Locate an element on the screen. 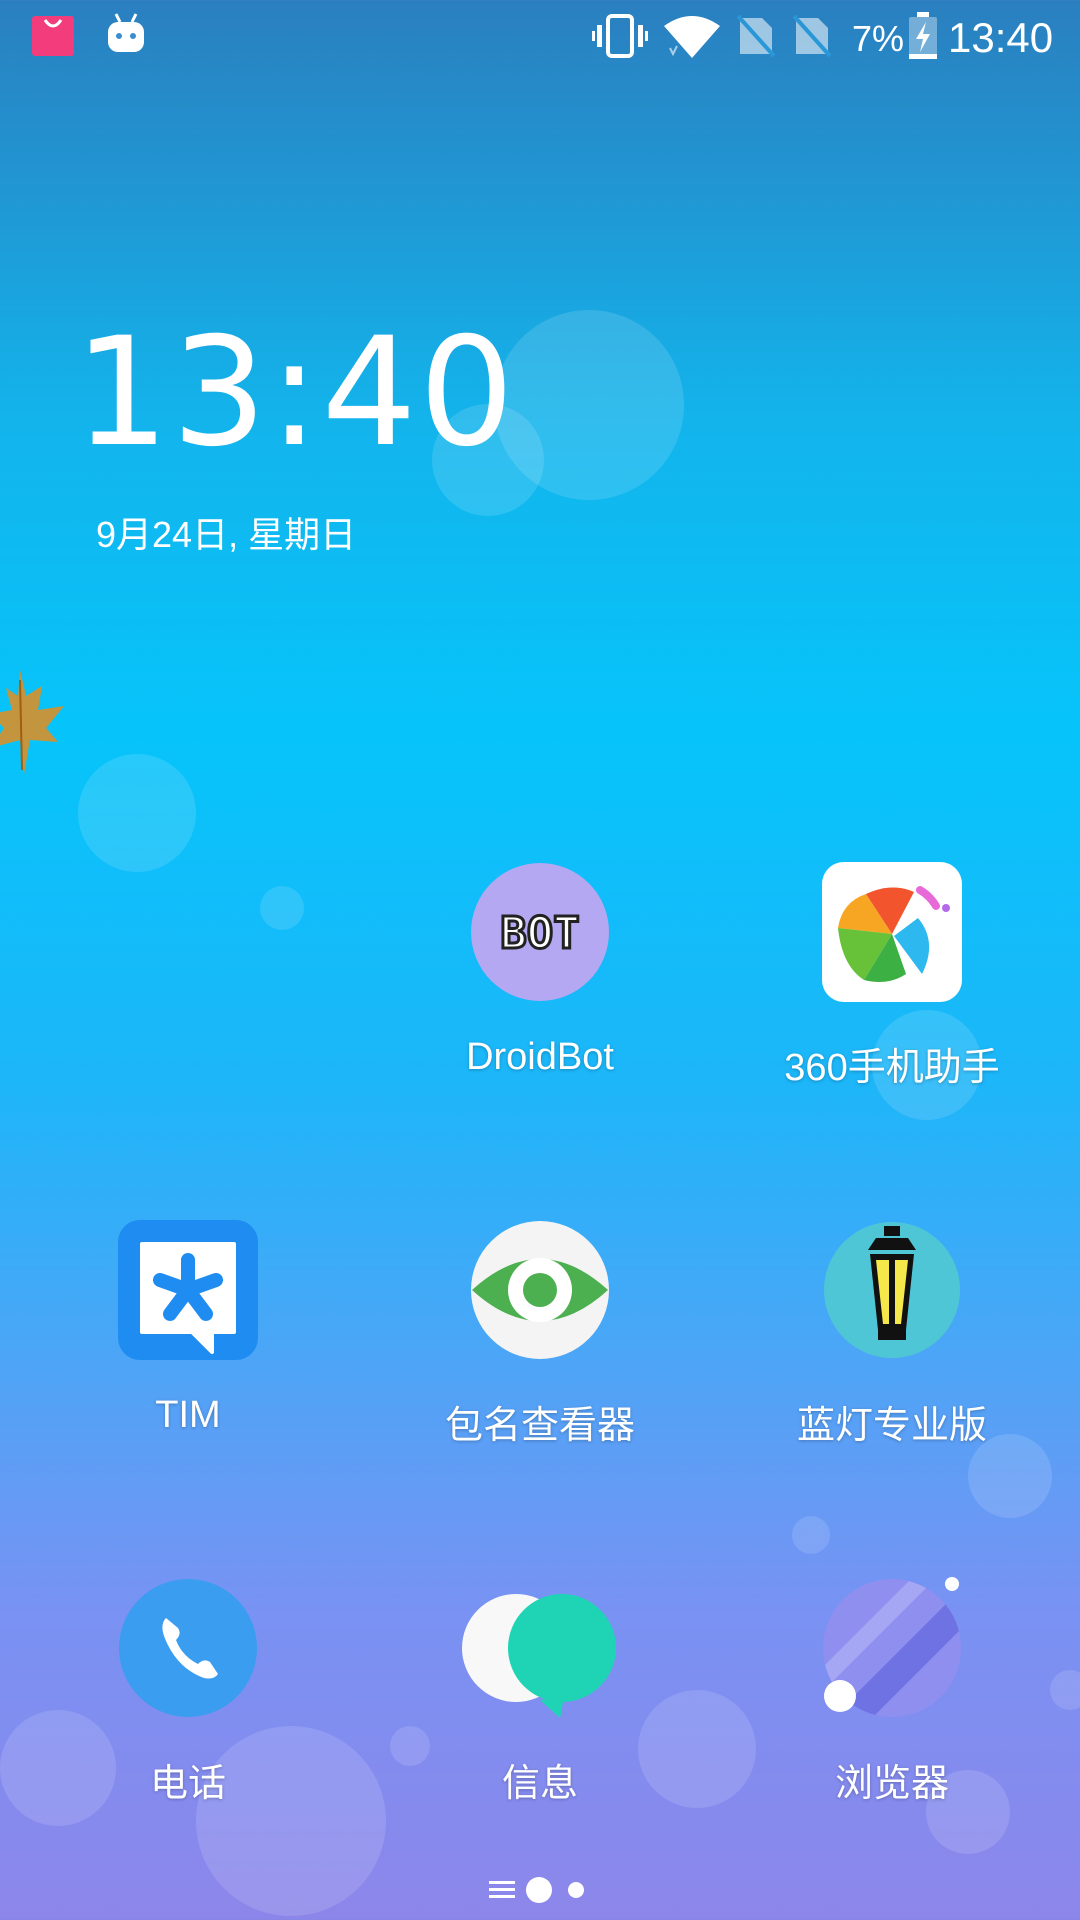 This screenshot has height=1920, width=1080. tim-icon is located at coordinates (188, 1290).